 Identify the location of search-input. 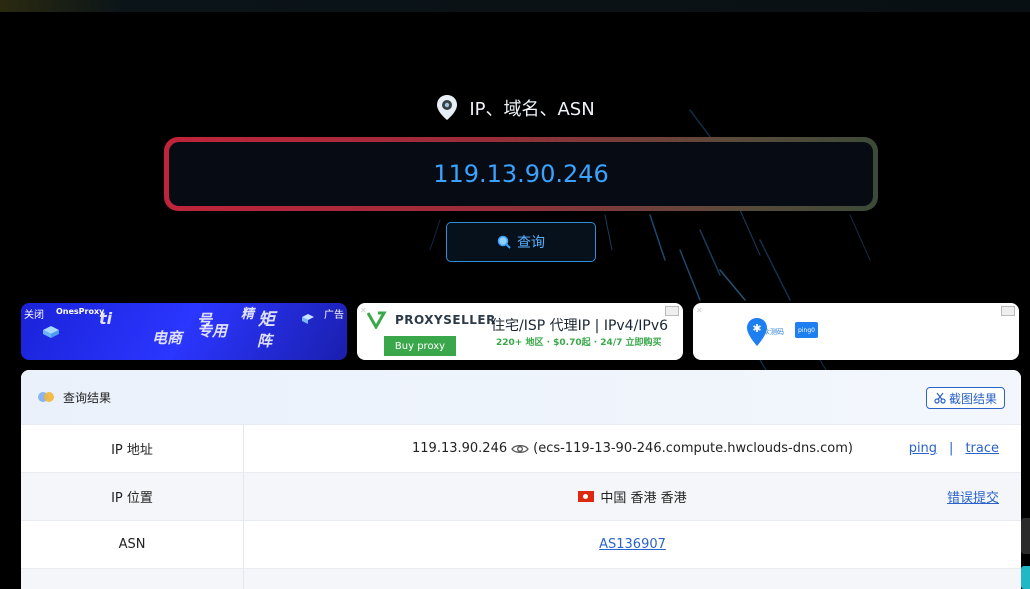
(521, 174).